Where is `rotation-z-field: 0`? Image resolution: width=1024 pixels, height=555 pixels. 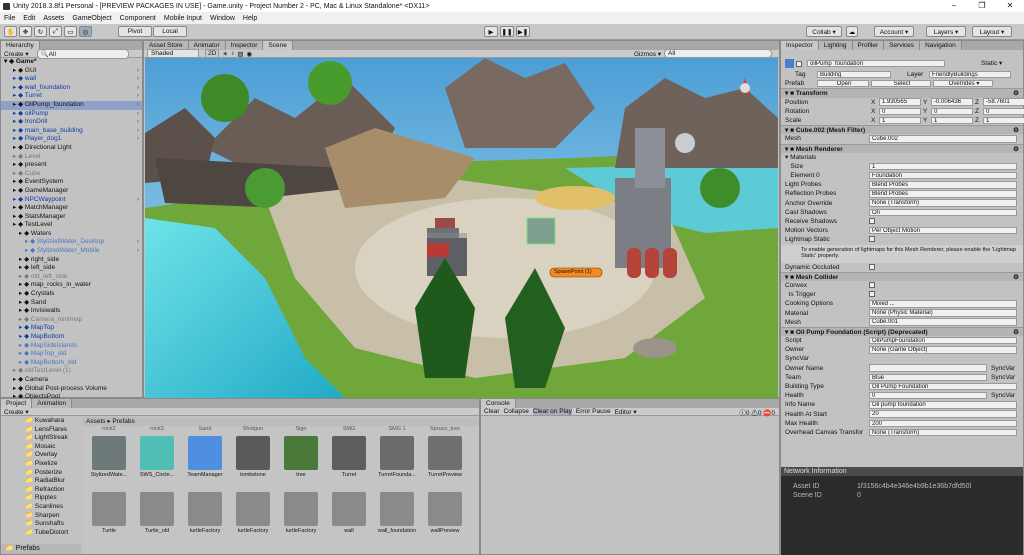 rotation-z-field: 0 is located at coordinates (1003, 111).